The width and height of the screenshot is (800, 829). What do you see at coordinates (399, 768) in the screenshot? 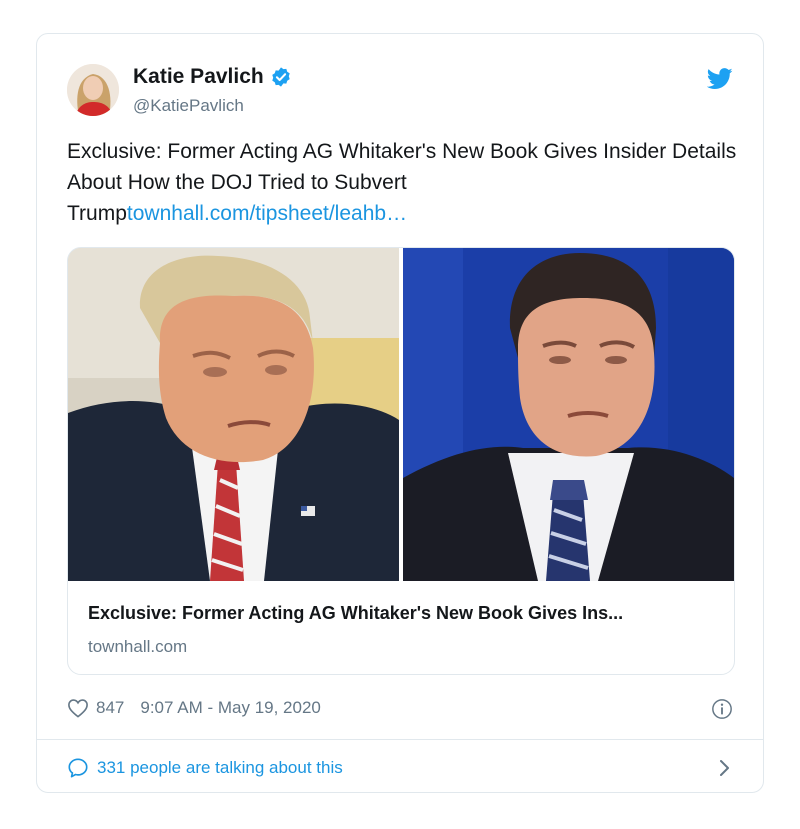
I see `conversation-link: 331 people are talking about this` at bounding box center [399, 768].